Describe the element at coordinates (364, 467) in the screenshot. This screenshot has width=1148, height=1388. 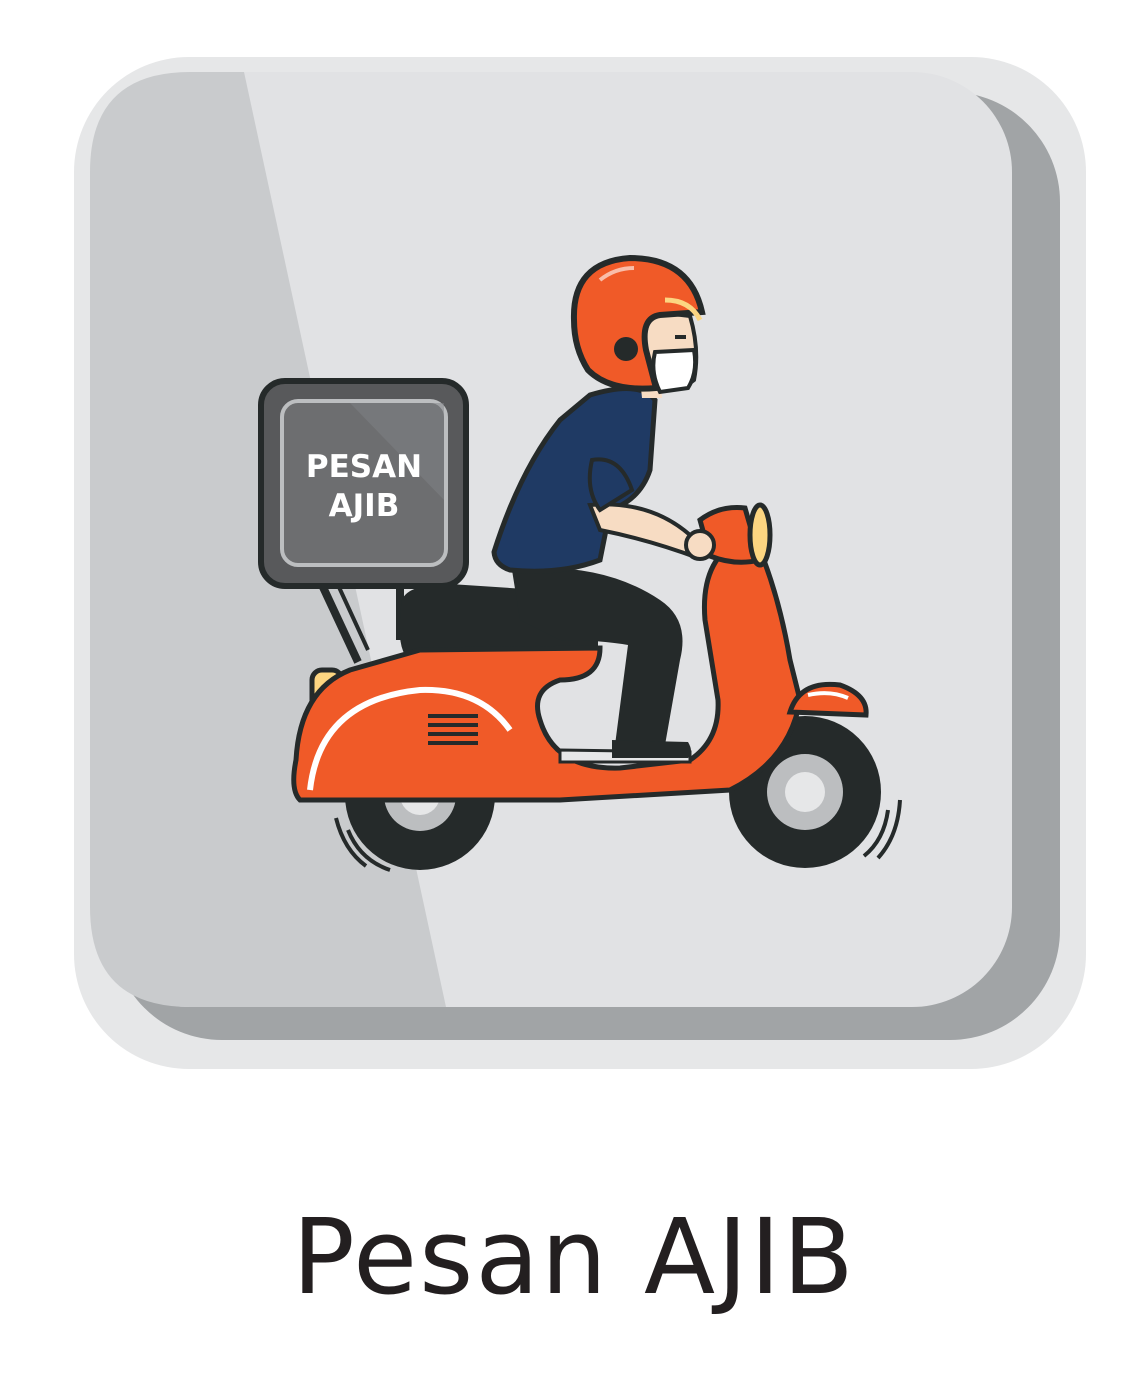
I see `box-label-line-1: PESAN` at that location.